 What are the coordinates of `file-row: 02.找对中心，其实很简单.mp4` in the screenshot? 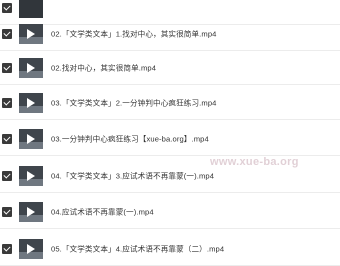 It's located at (170, 68).